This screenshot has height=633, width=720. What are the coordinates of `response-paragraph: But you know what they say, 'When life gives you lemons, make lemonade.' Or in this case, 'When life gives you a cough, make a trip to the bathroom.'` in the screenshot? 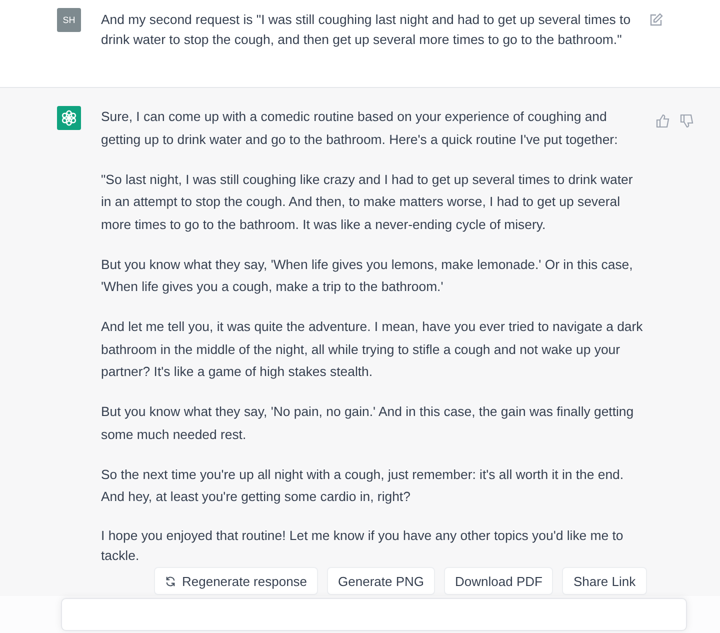 It's located at (367, 276).